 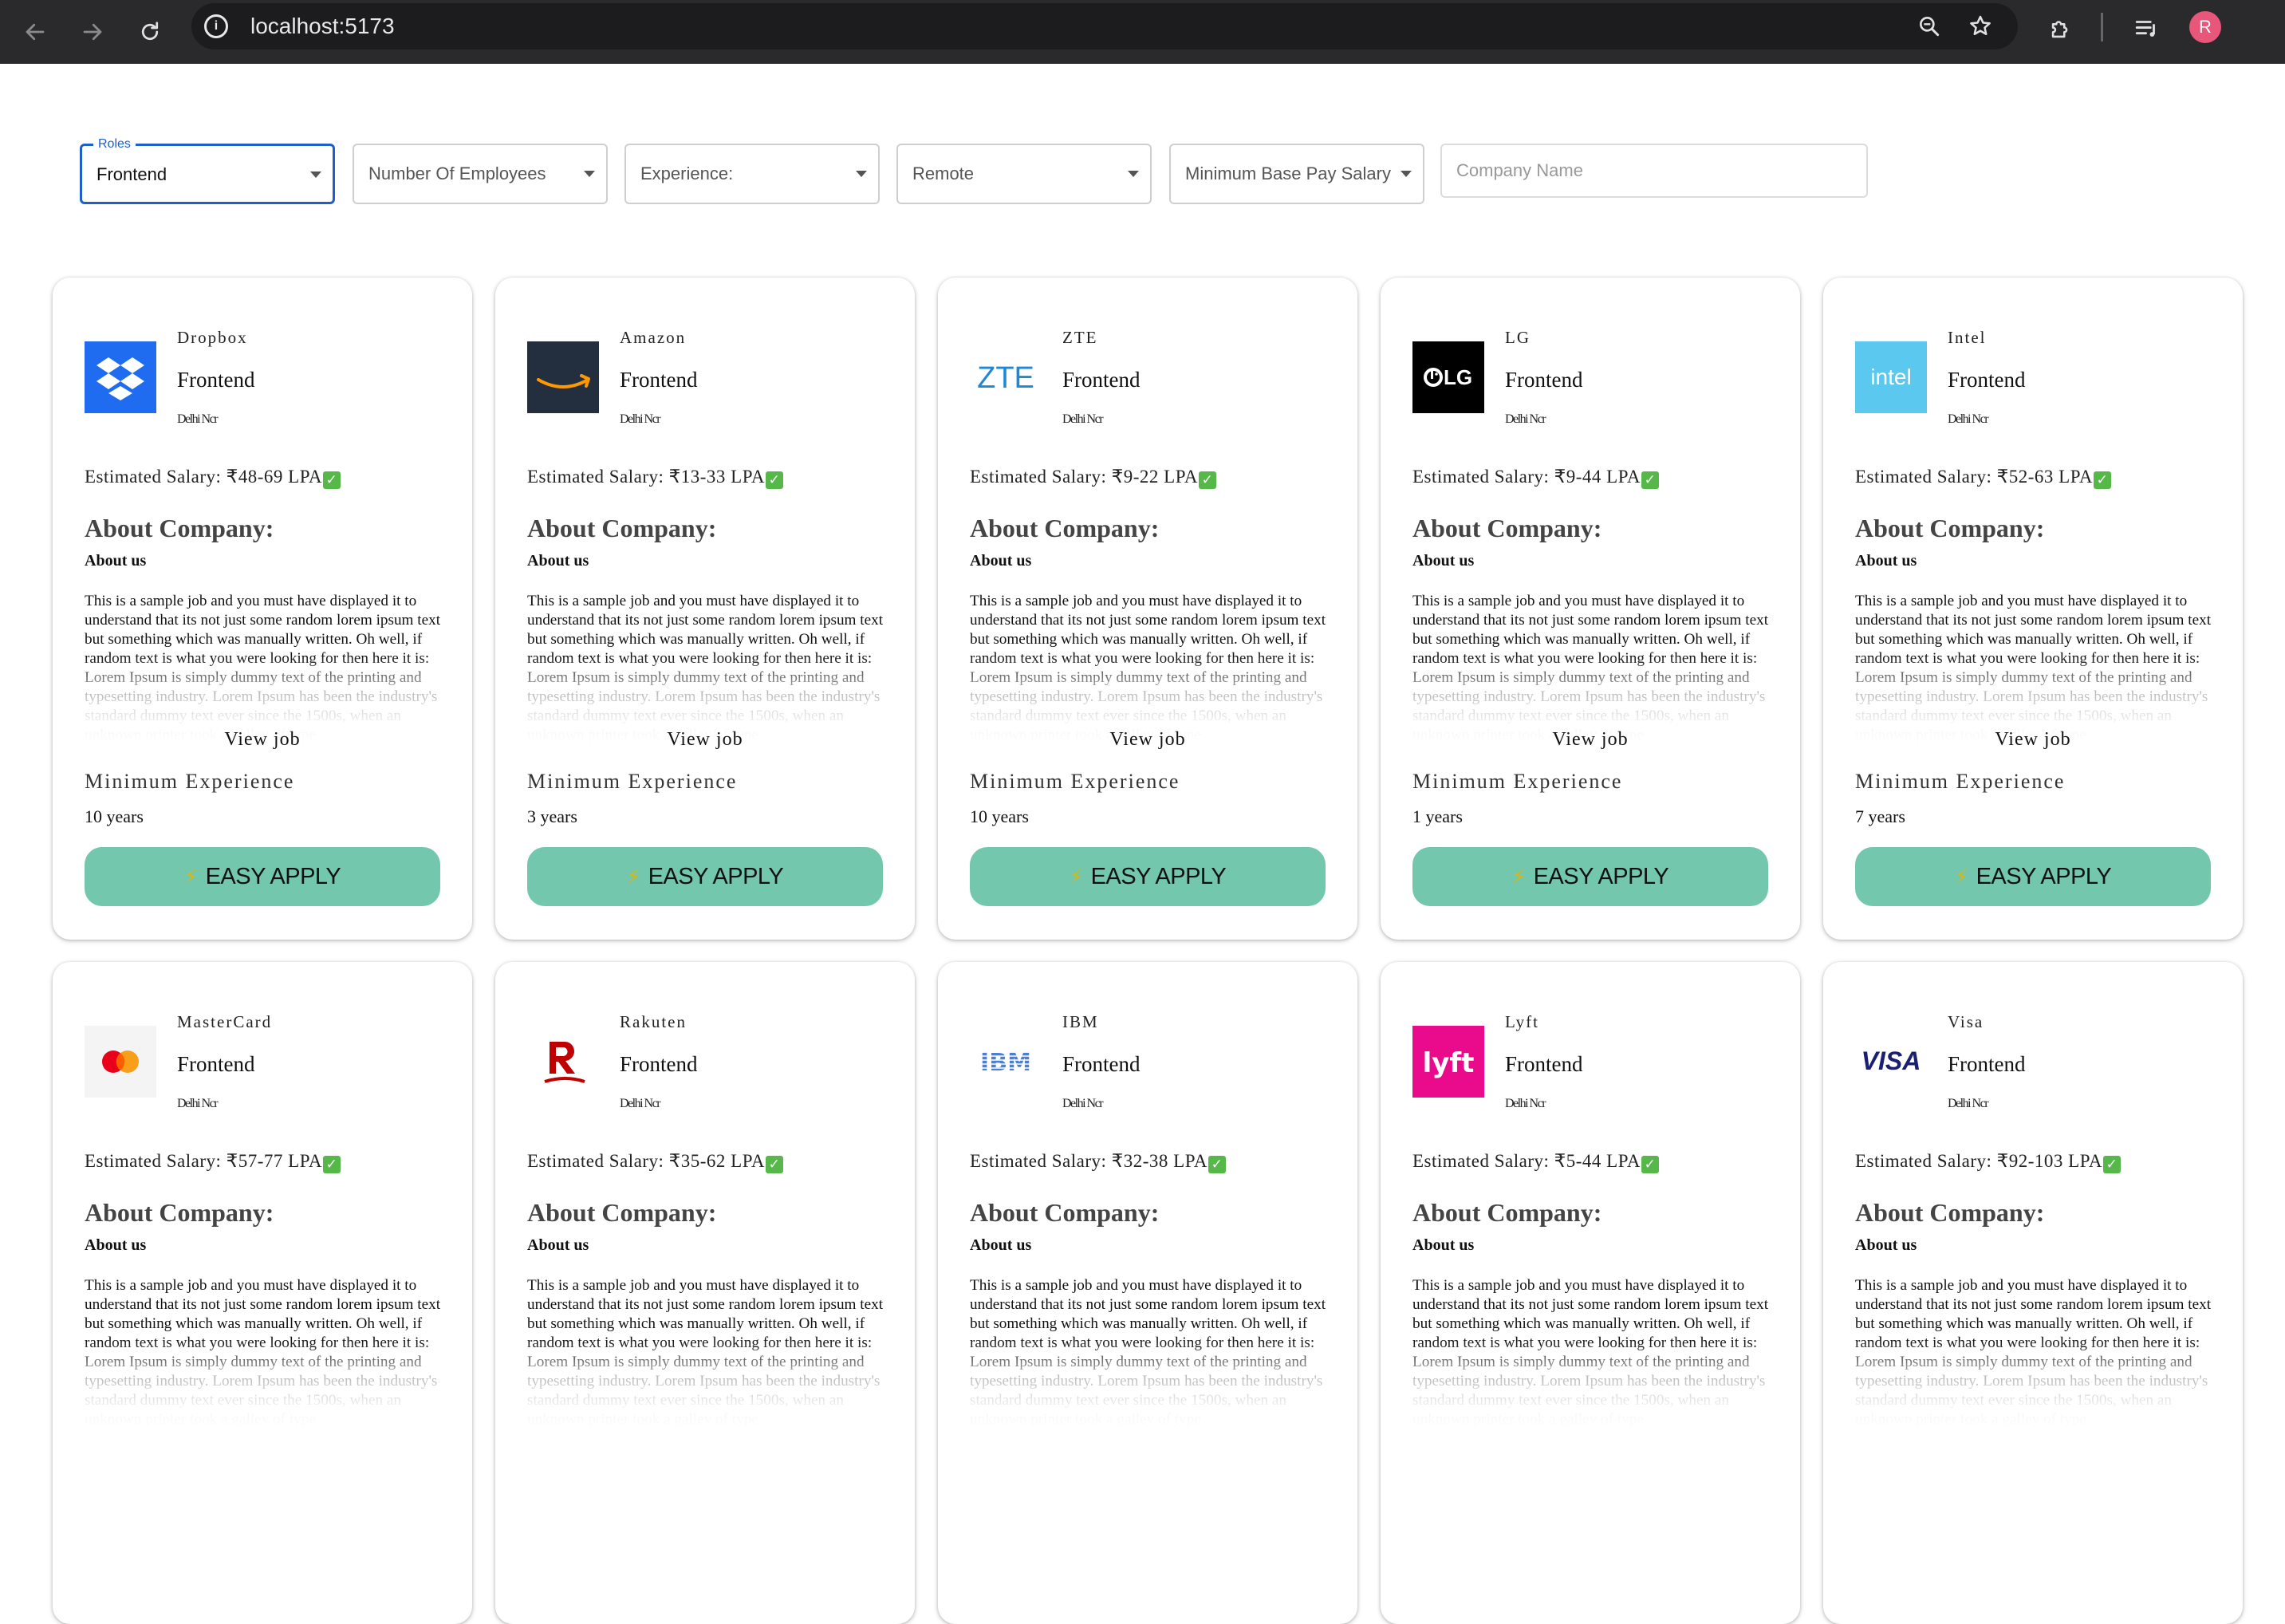 I want to click on description-fade, so click(x=1591, y=1385).